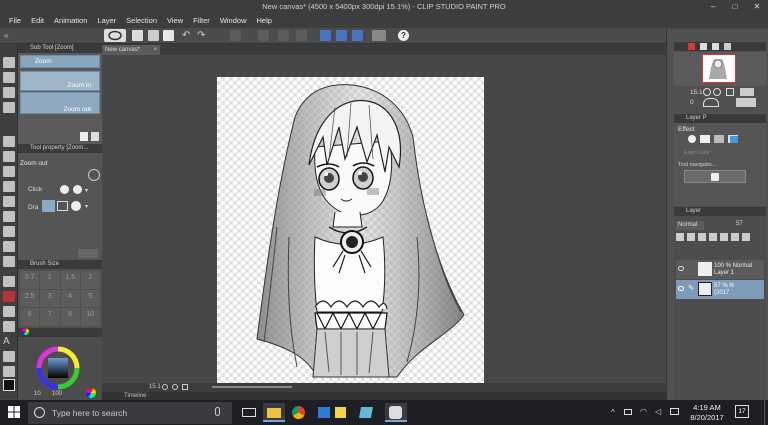 The height and width of the screenshot is (425, 768). I want to click on menu-selection: Selection, so click(141, 21).